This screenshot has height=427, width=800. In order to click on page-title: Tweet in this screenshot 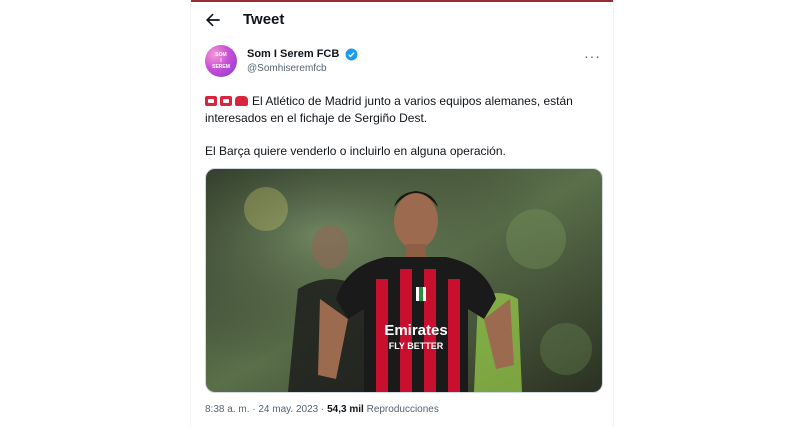, I will do `click(264, 19)`.